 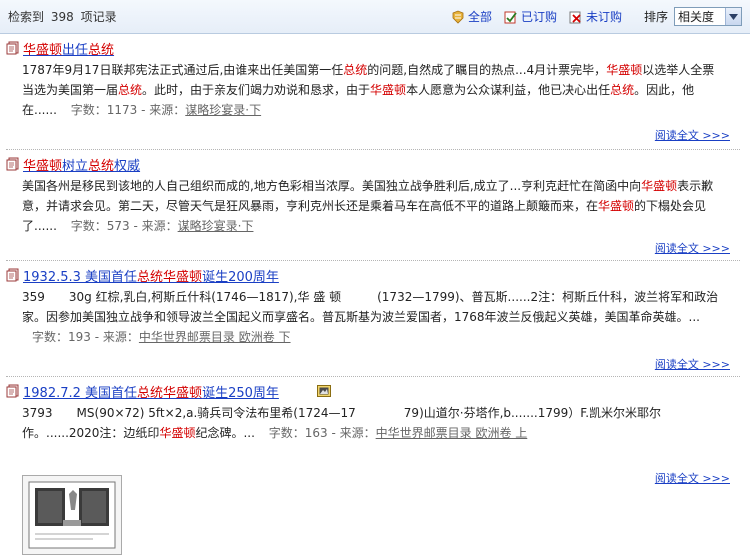 I want to click on result-meta: 字数：193 - 来源：中华世界邮票目录 欧洲卷 下, so click(x=161, y=337).